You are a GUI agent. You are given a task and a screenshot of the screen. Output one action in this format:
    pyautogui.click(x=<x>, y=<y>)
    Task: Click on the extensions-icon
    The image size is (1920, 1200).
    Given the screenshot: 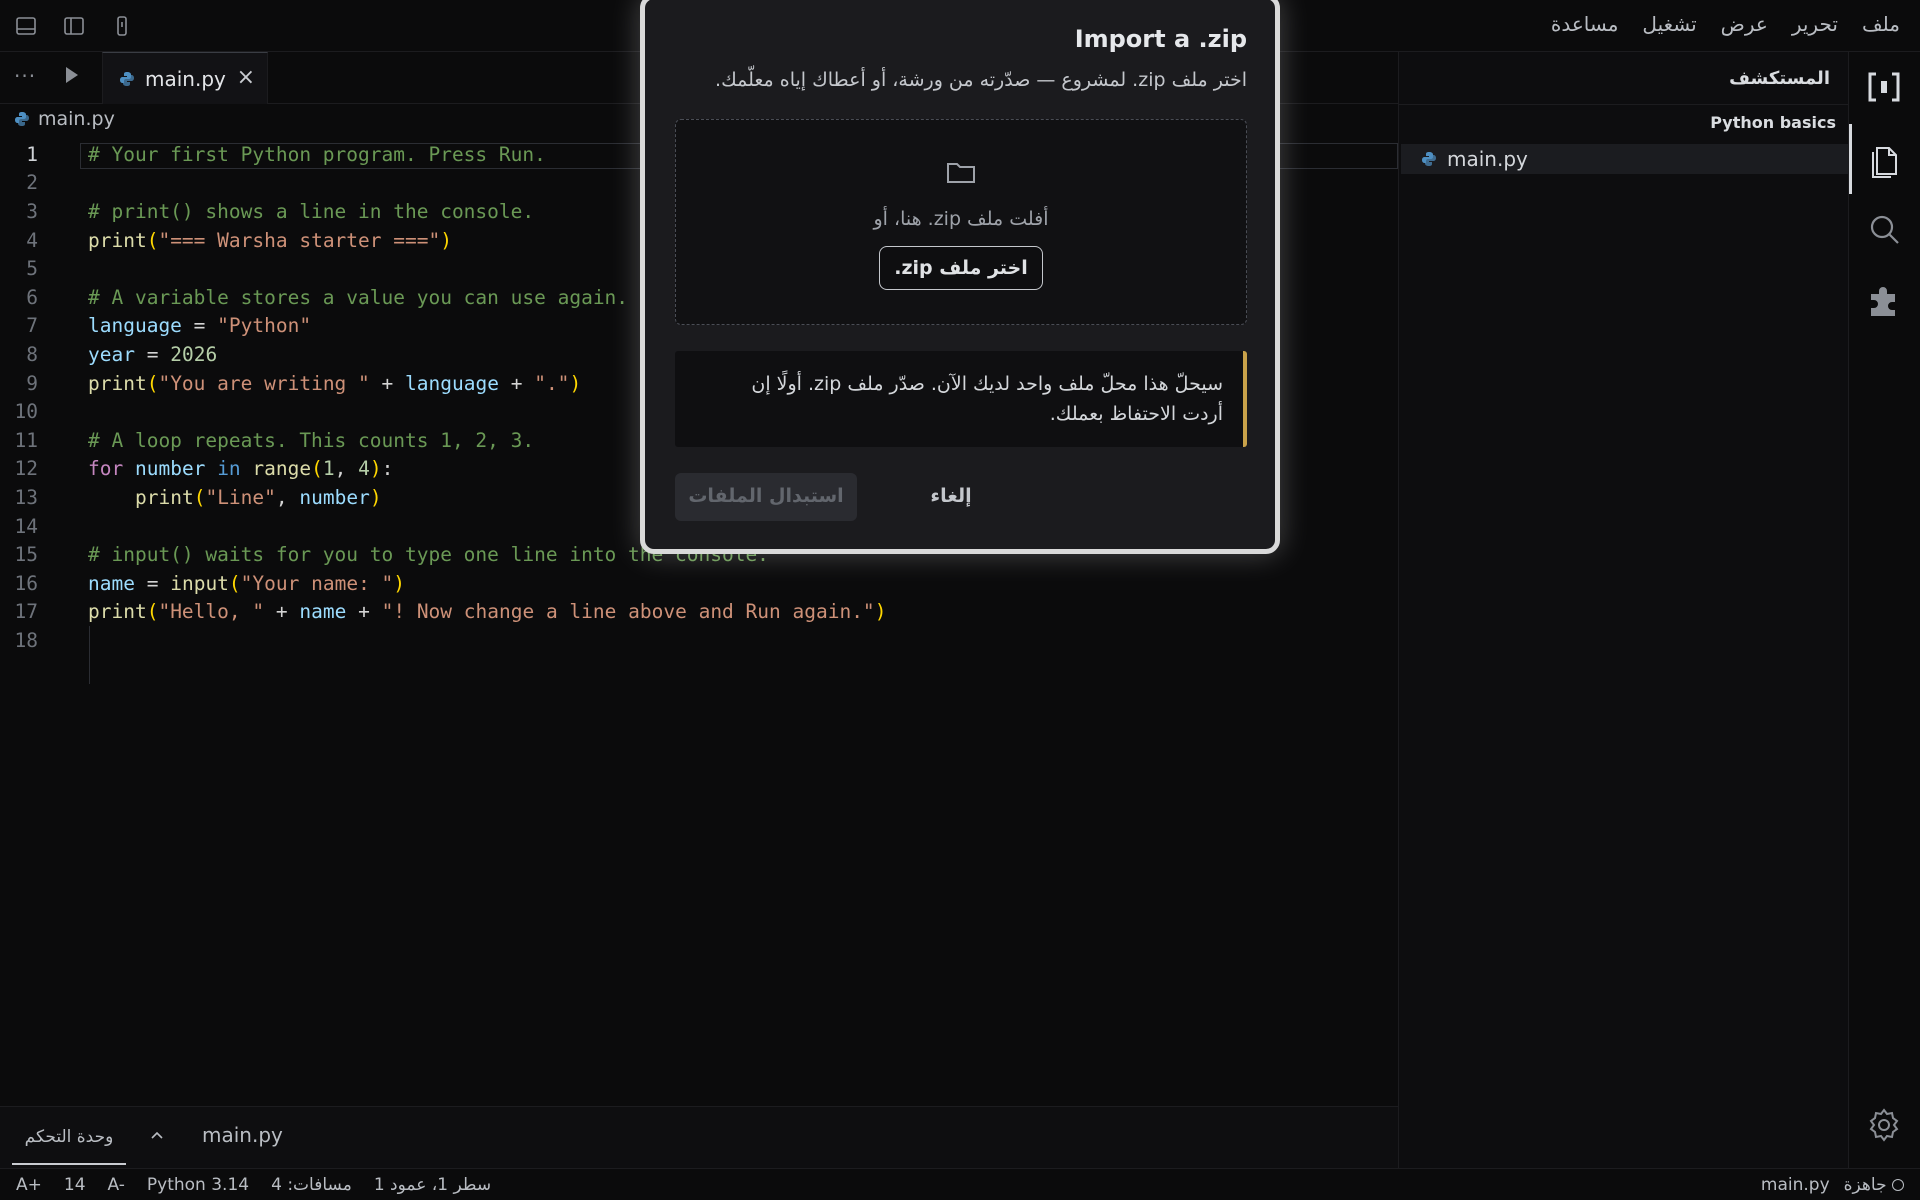 What is the action you would take?
    pyautogui.click(x=1884, y=299)
    